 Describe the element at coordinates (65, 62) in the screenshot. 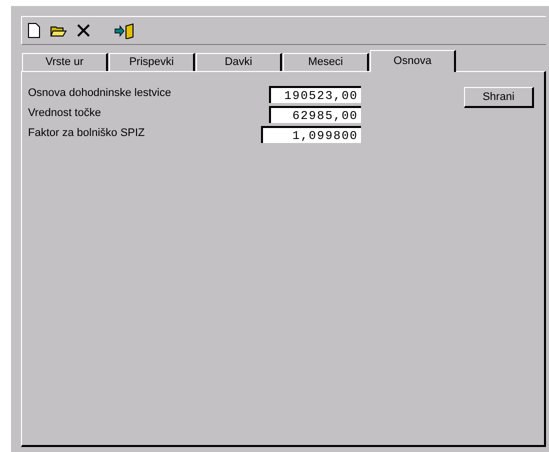

I see `tab: Vrste ur` at that location.